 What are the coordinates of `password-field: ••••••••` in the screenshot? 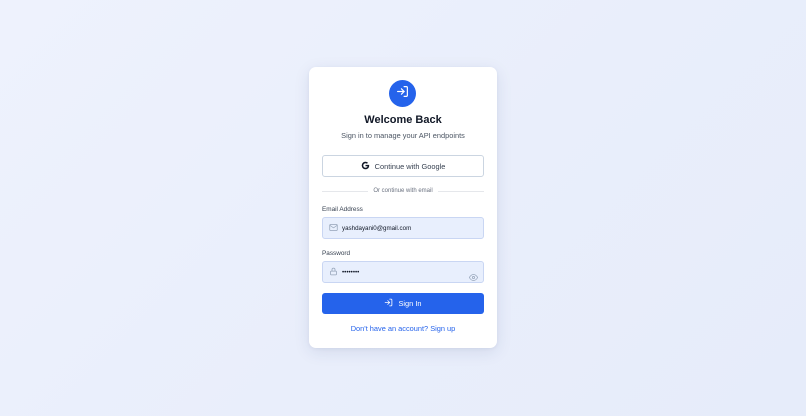 It's located at (403, 272).